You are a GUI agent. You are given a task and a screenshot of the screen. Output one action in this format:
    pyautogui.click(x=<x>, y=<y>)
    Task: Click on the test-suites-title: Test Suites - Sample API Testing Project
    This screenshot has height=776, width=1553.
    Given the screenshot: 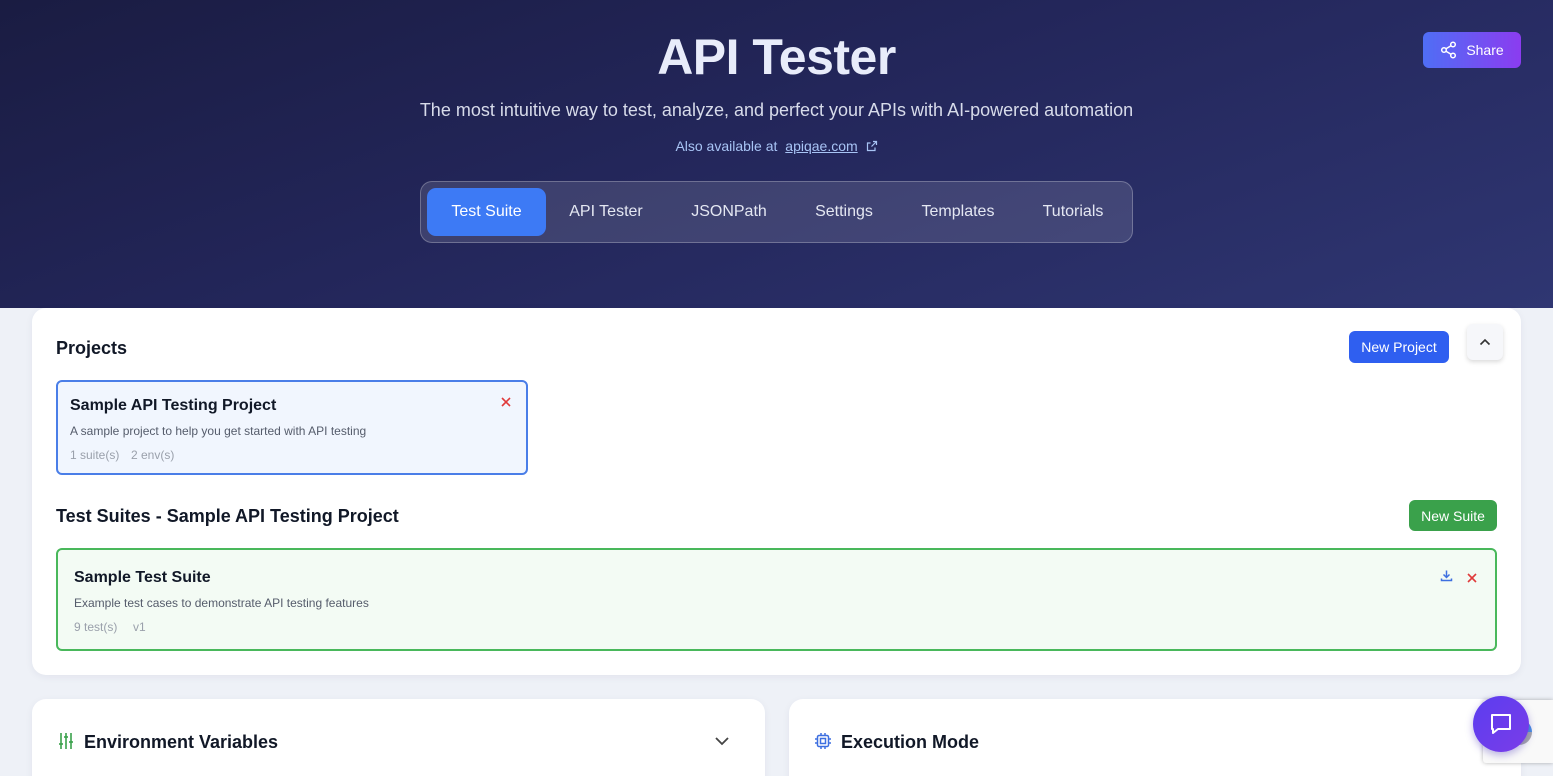 What is the action you would take?
    pyautogui.click(x=227, y=516)
    